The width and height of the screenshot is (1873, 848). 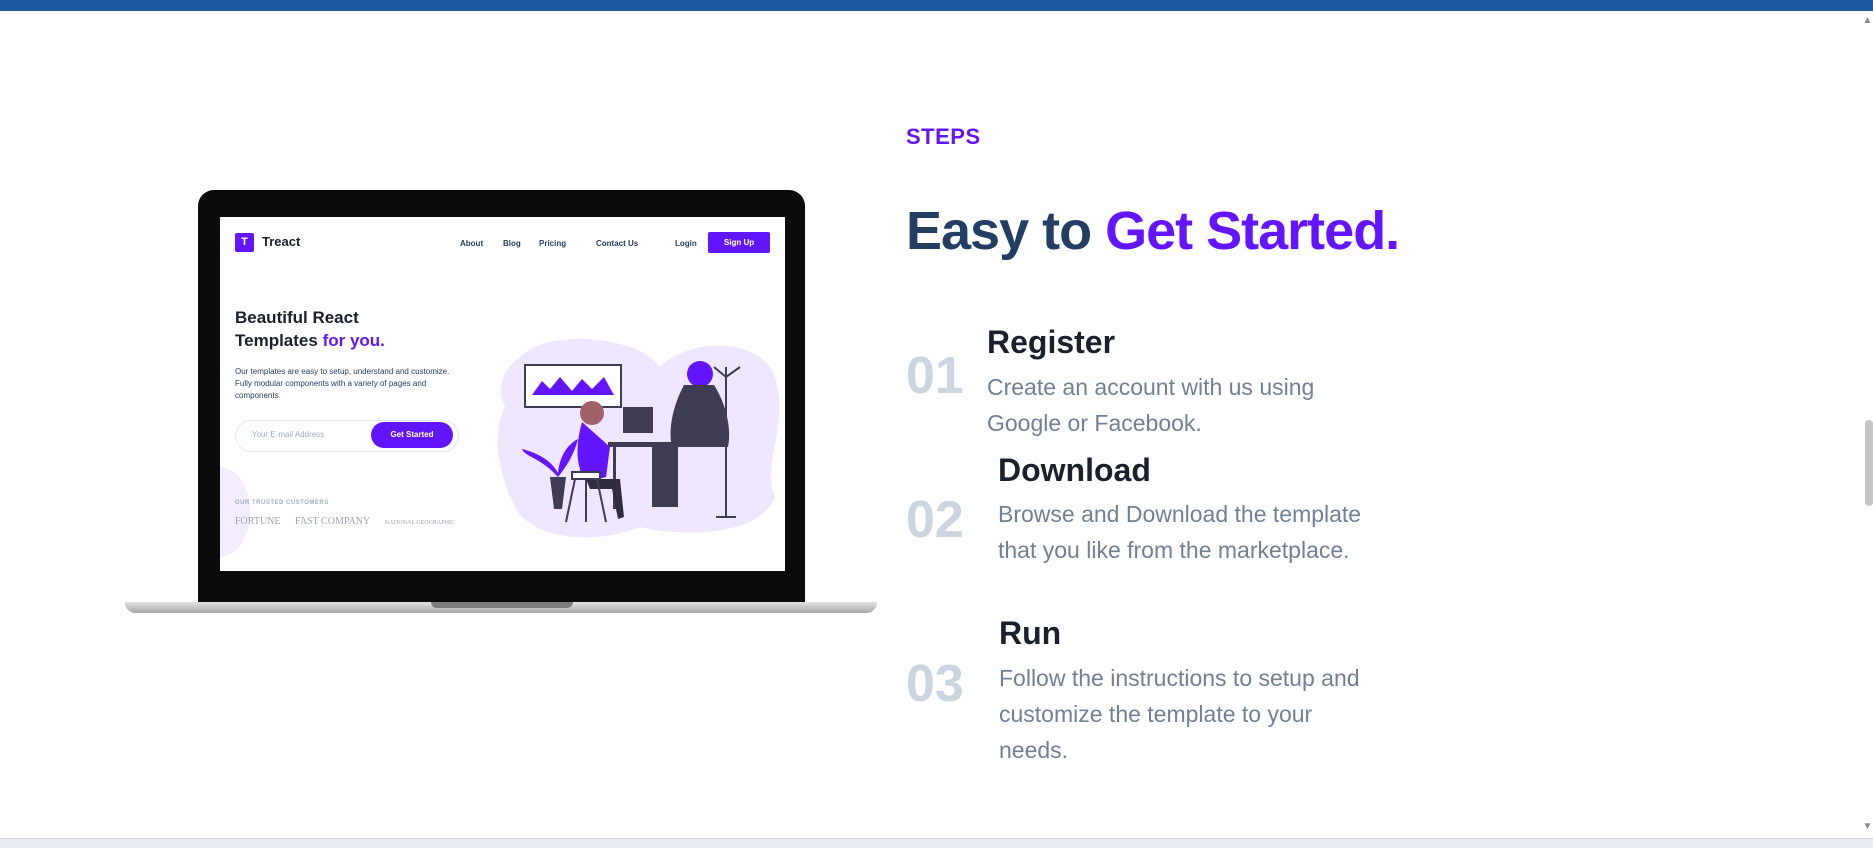 I want to click on scroll-down-arrow-icon: ▼, so click(x=1867, y=827).